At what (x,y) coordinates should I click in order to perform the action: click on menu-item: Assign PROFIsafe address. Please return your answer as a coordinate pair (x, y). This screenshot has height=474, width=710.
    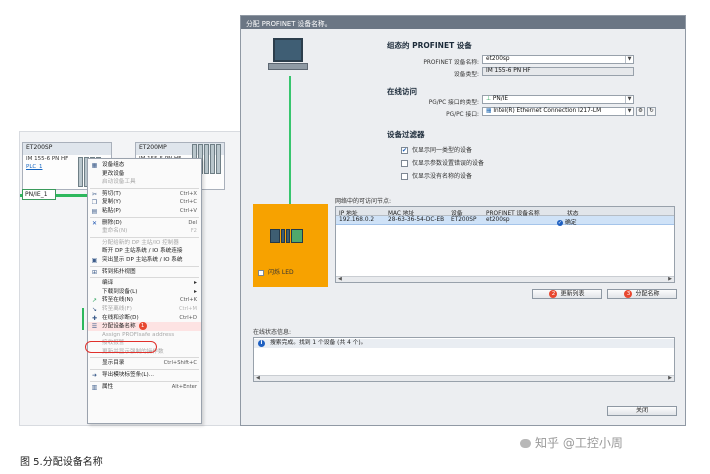
    Looking at the image, I should click on (144, 335).